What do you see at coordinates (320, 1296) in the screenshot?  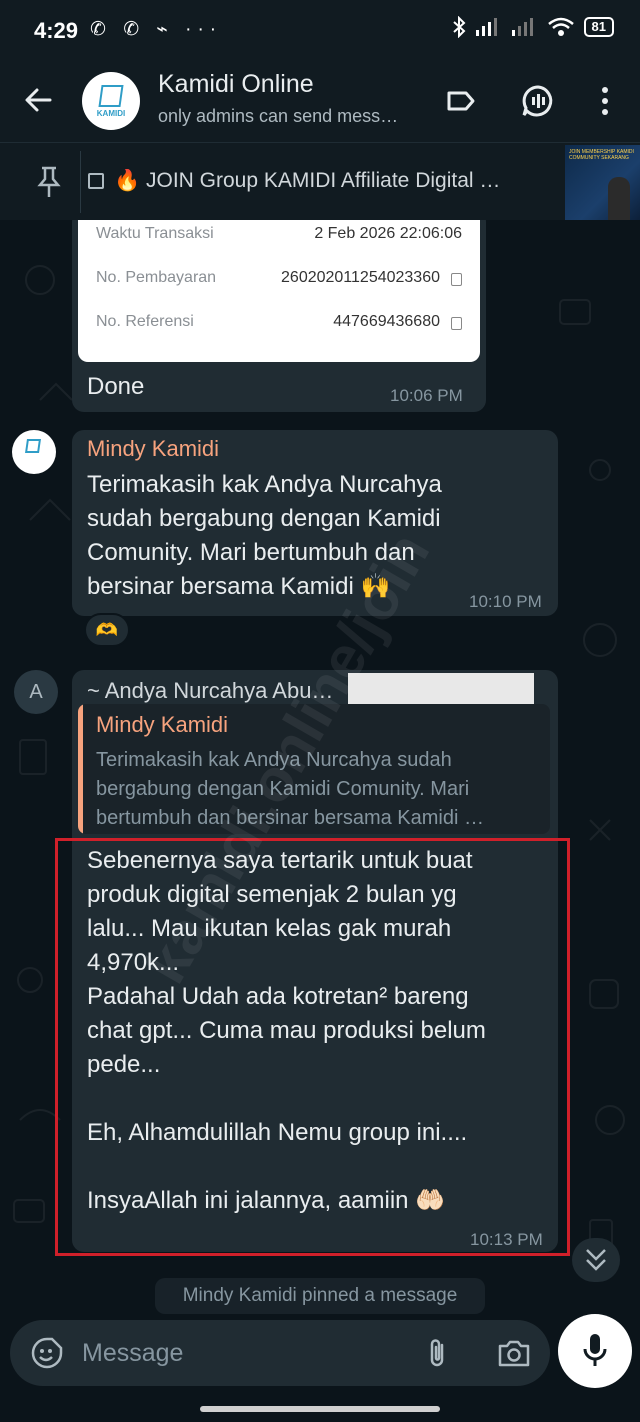 I see `system-message: Mindy Kamidi pinned a message` at bounding box center [320, 1296].